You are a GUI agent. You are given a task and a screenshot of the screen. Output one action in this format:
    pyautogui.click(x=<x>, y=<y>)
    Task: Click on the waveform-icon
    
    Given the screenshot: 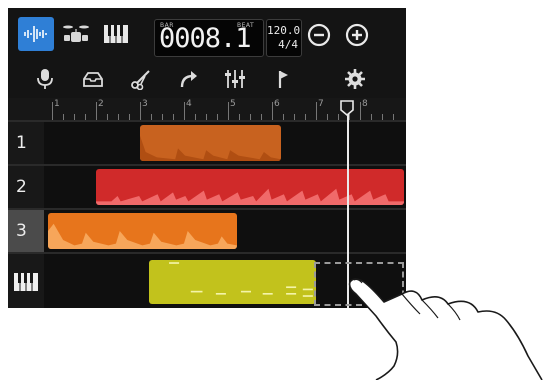 What is the action you would take?
    pyautogui.click(x=35, y=34)
    